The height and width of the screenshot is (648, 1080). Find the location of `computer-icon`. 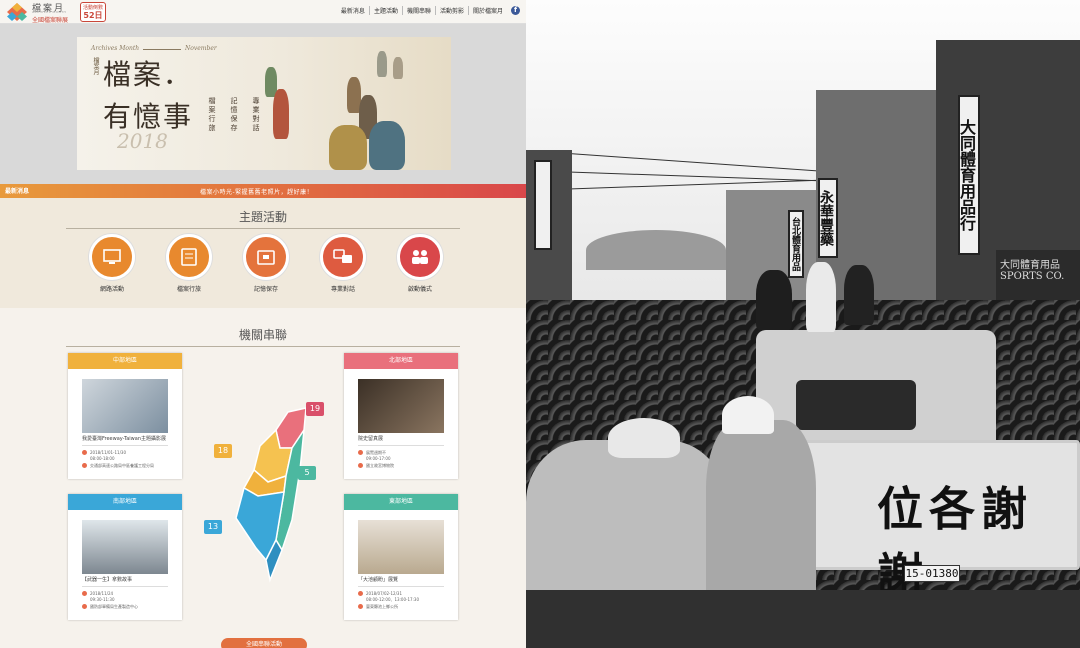

computer-icon is located at coordinates (112, 256).